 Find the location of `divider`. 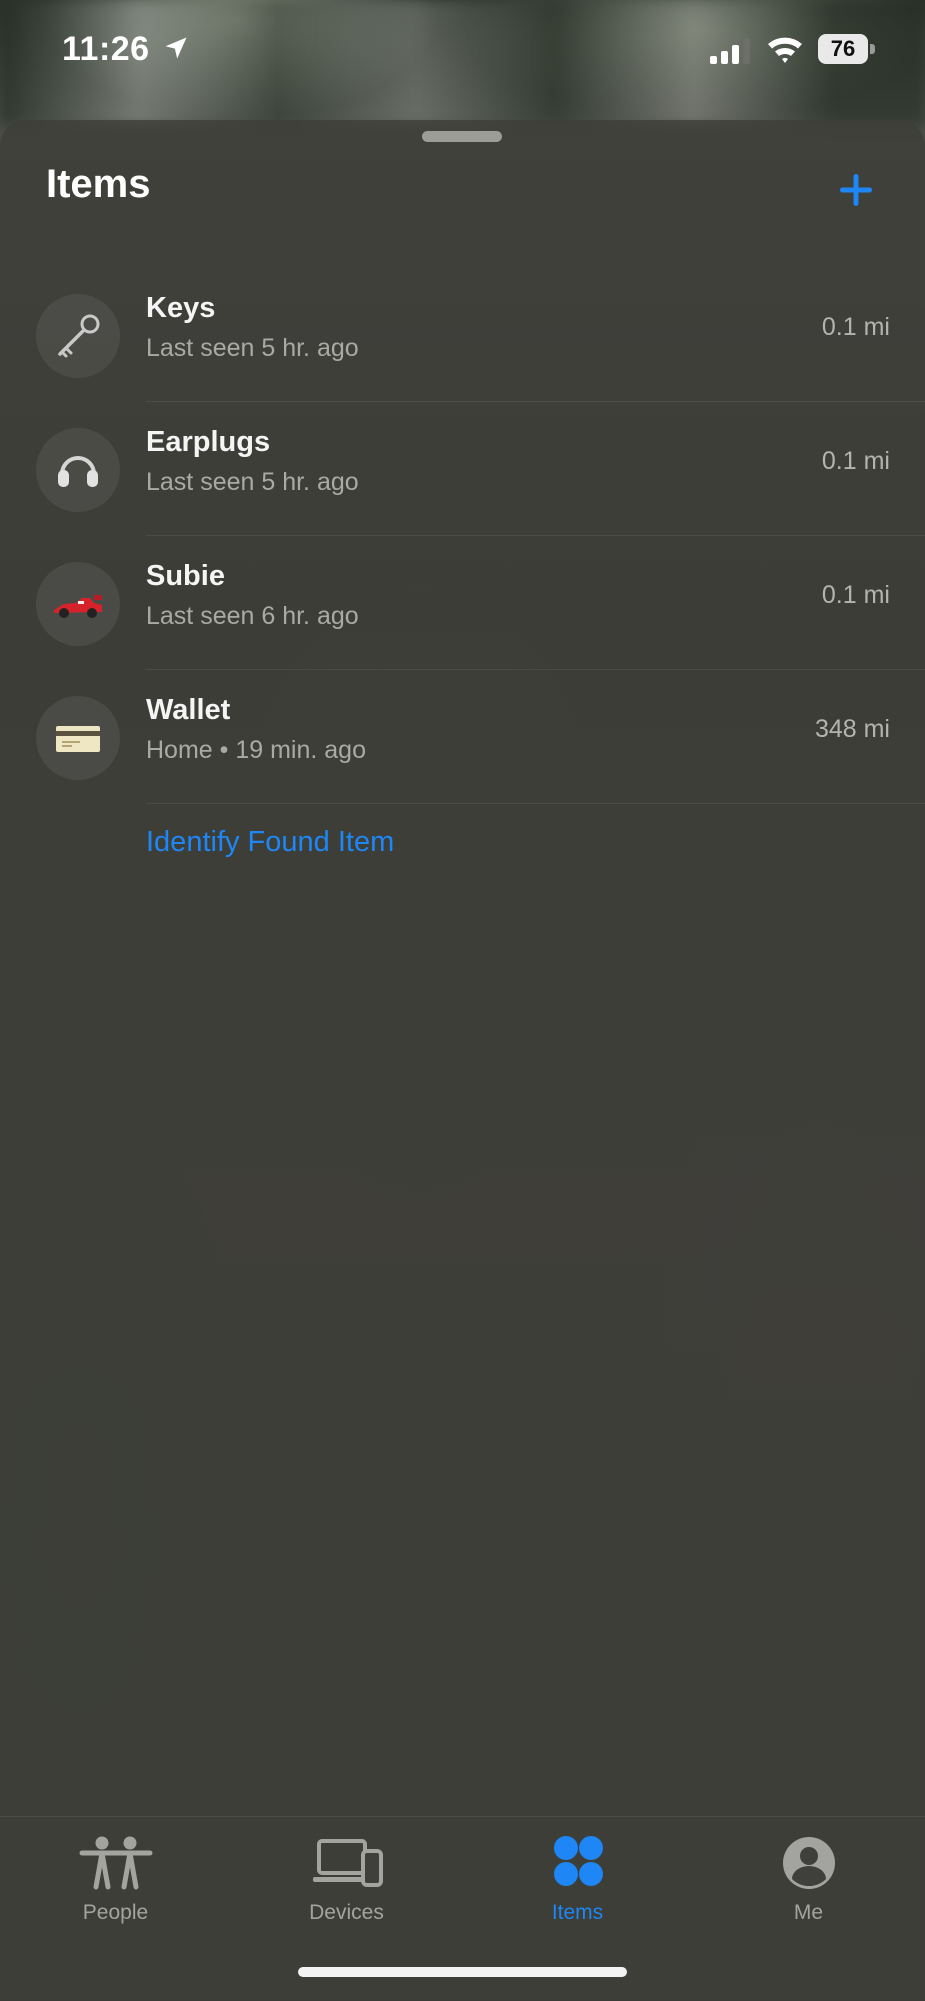

divider is located at coordinates (535, 803).